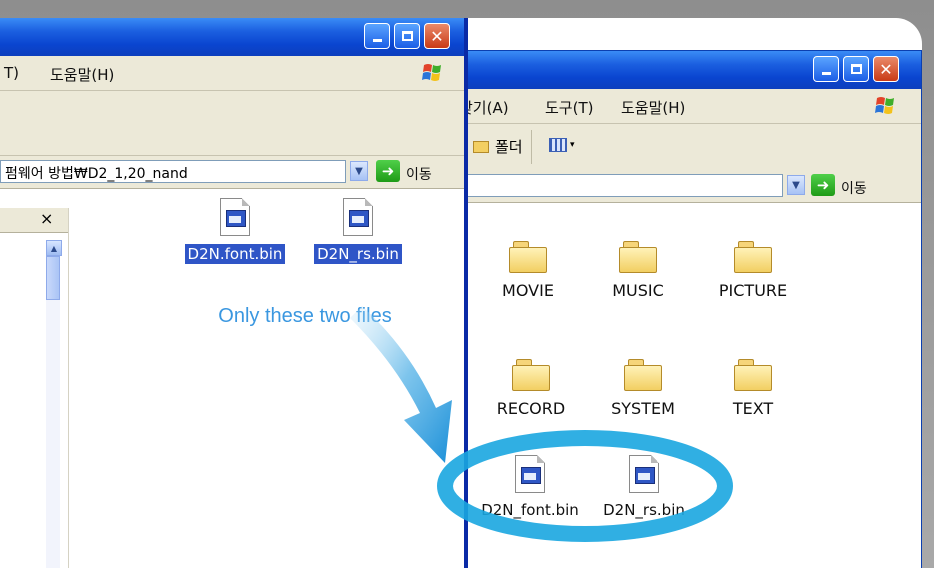 This screenshot has width=934, height=568. Describe the element at coordinates (232, 73) in the screenshot. I see `menubar-pc: T) 도움말(H)` at that location.